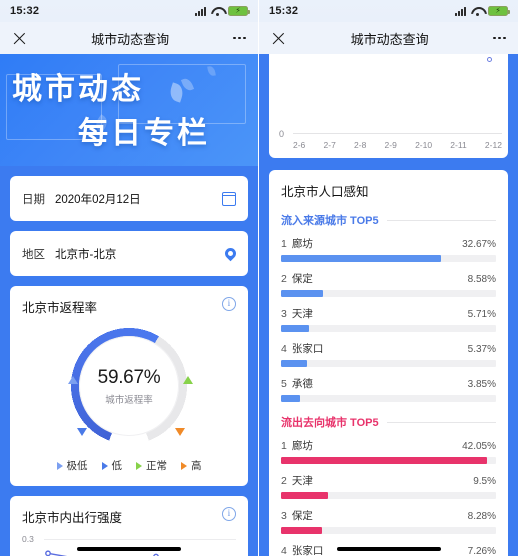 The height and width of the screenshot is (556, 518). What do you see at coordinates (129, 400) in the screenshot?
I see `gauge-sublabel: 城市返程率` at bounding box center [129, 400].